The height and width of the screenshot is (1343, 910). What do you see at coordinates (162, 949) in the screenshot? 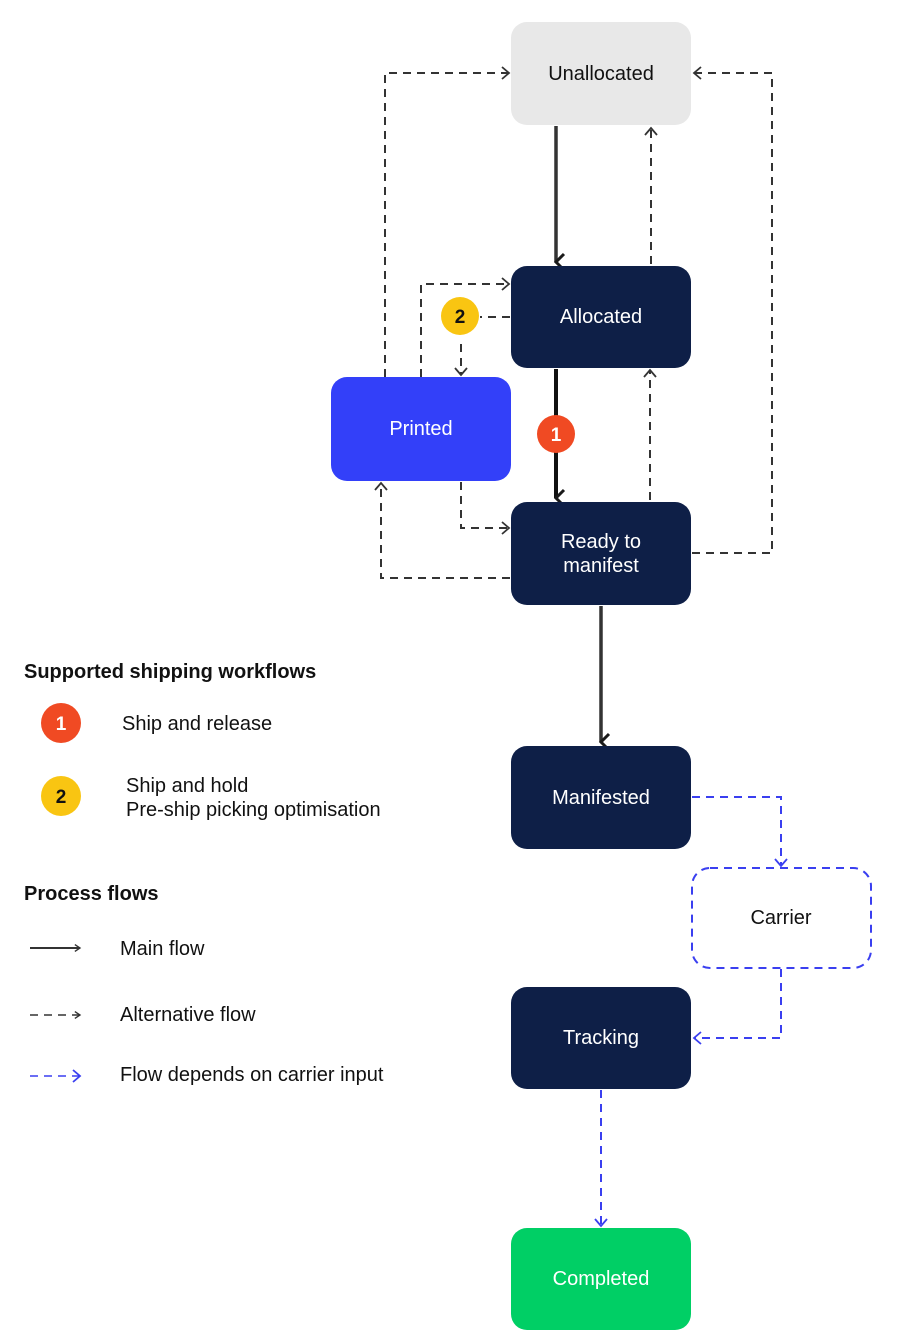
I see `legend-main-flow: Main flow` at bounding box center [162, 949].